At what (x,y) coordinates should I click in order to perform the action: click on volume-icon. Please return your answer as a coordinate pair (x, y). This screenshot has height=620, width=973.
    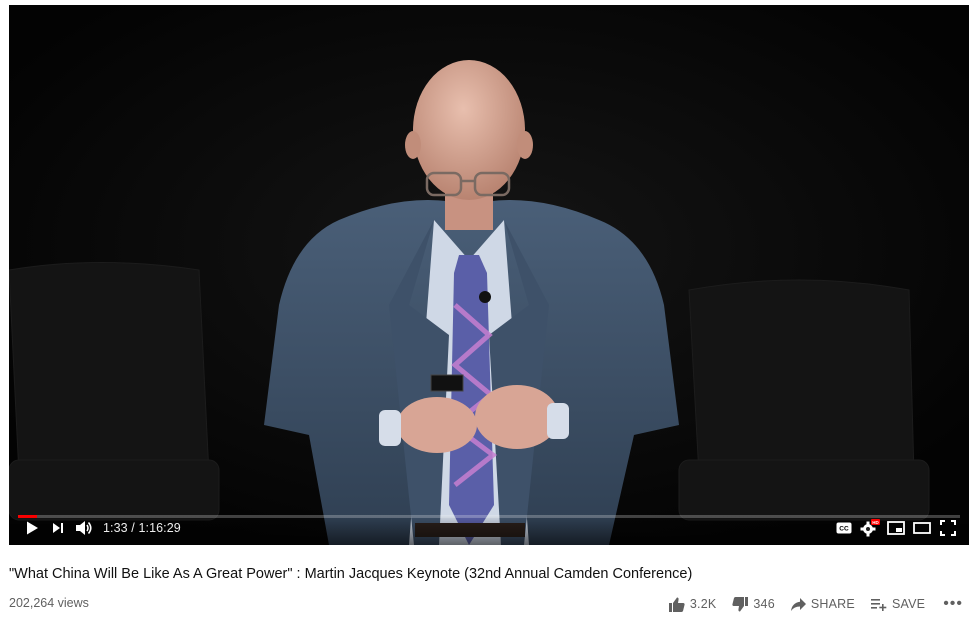
    Looking at the image, I should click on (84, 528).